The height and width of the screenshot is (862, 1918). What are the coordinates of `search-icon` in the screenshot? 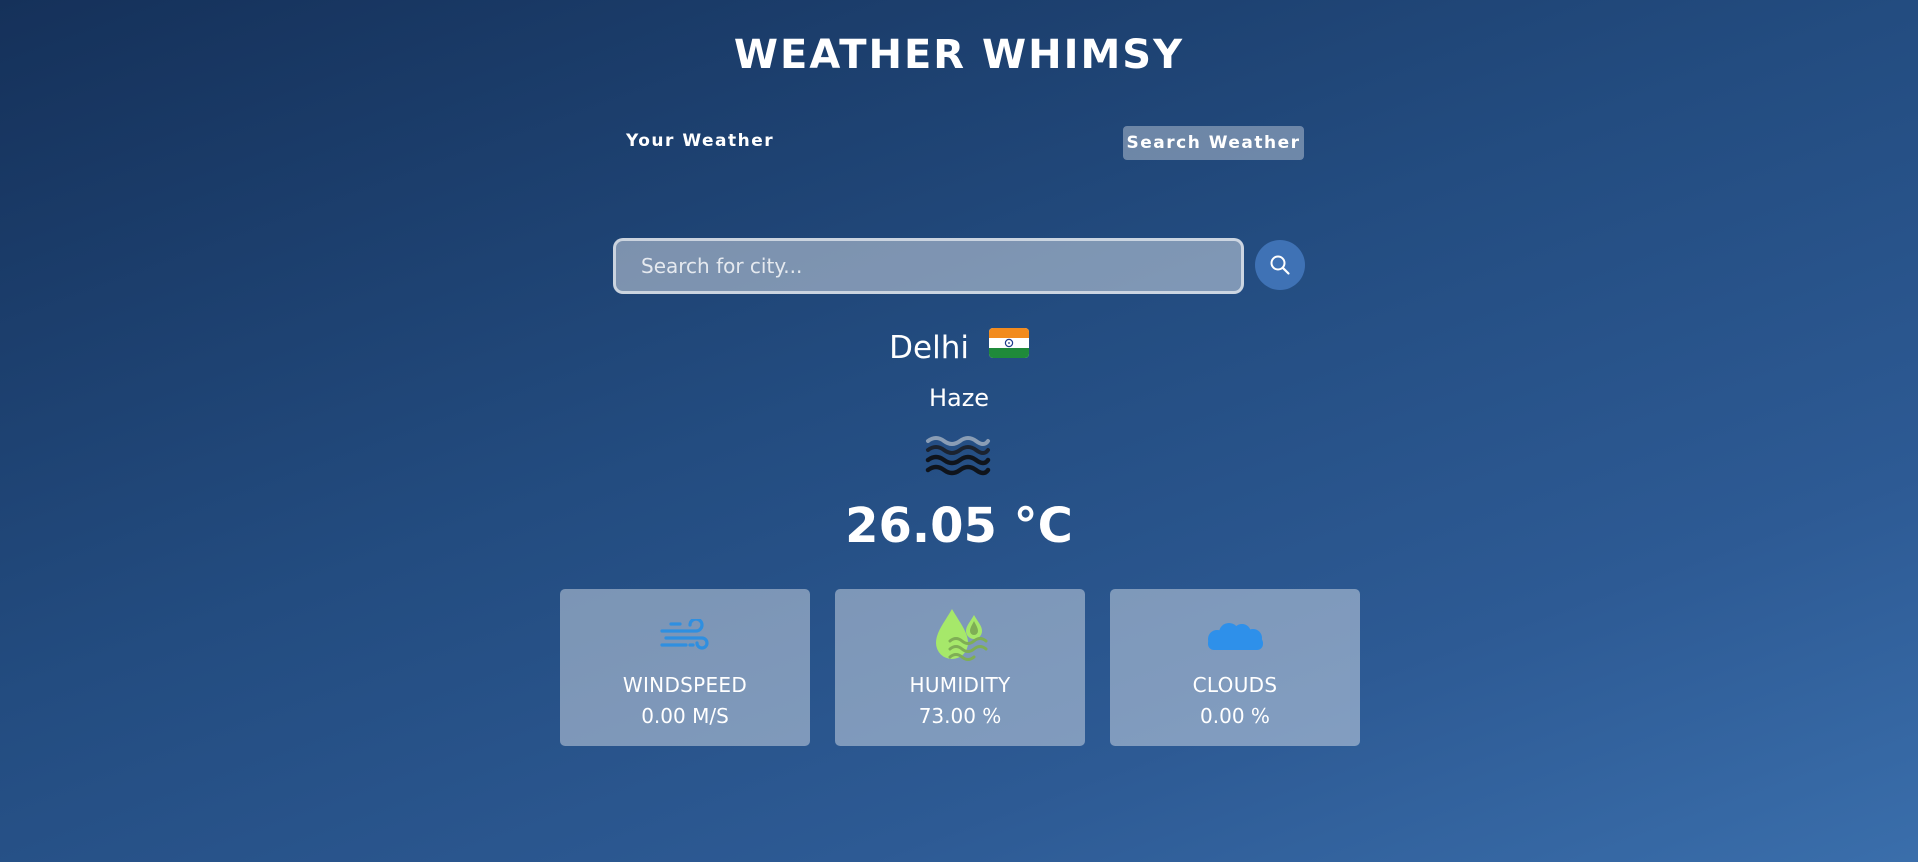 It's located at (1280, 265).